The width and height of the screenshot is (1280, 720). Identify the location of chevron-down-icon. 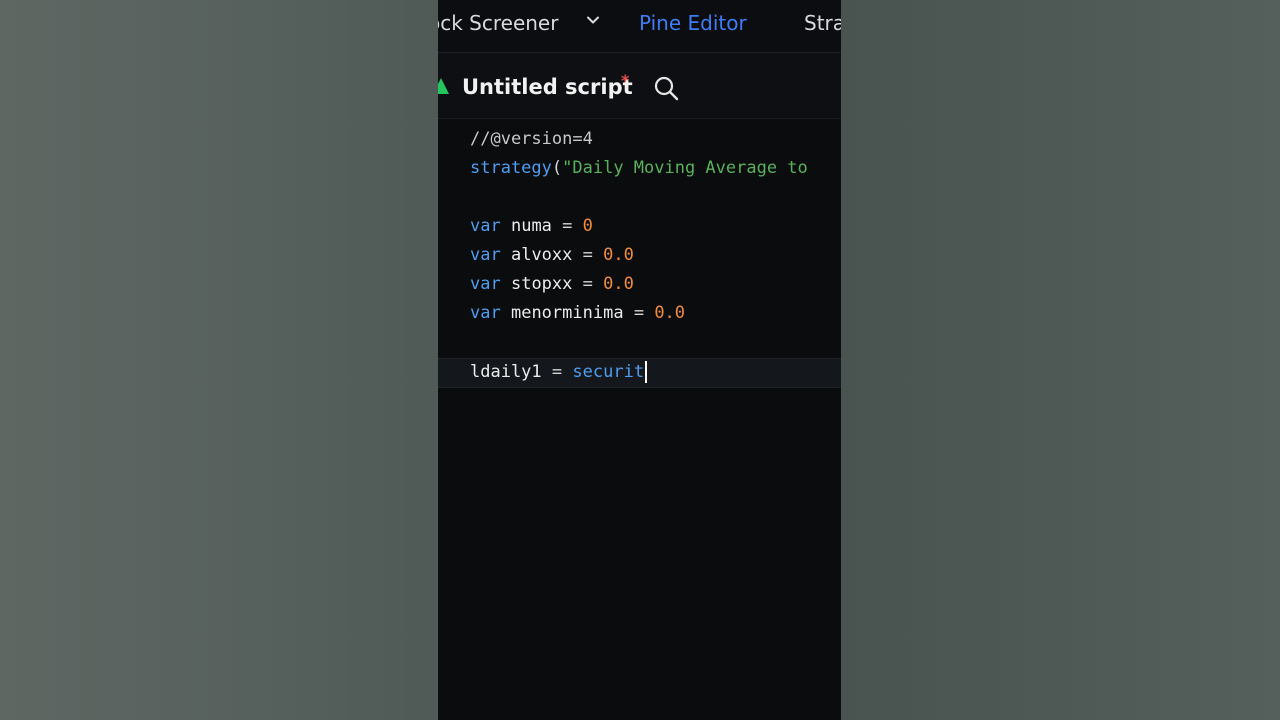
(593, 20).